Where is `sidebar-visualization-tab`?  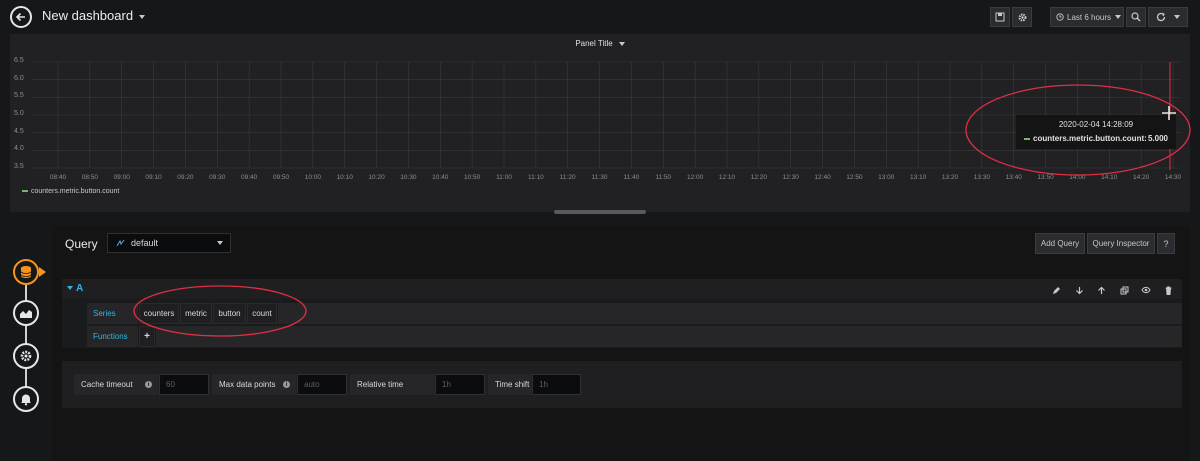 sidebar-visualization-tab is located at coordinates (26, 313).